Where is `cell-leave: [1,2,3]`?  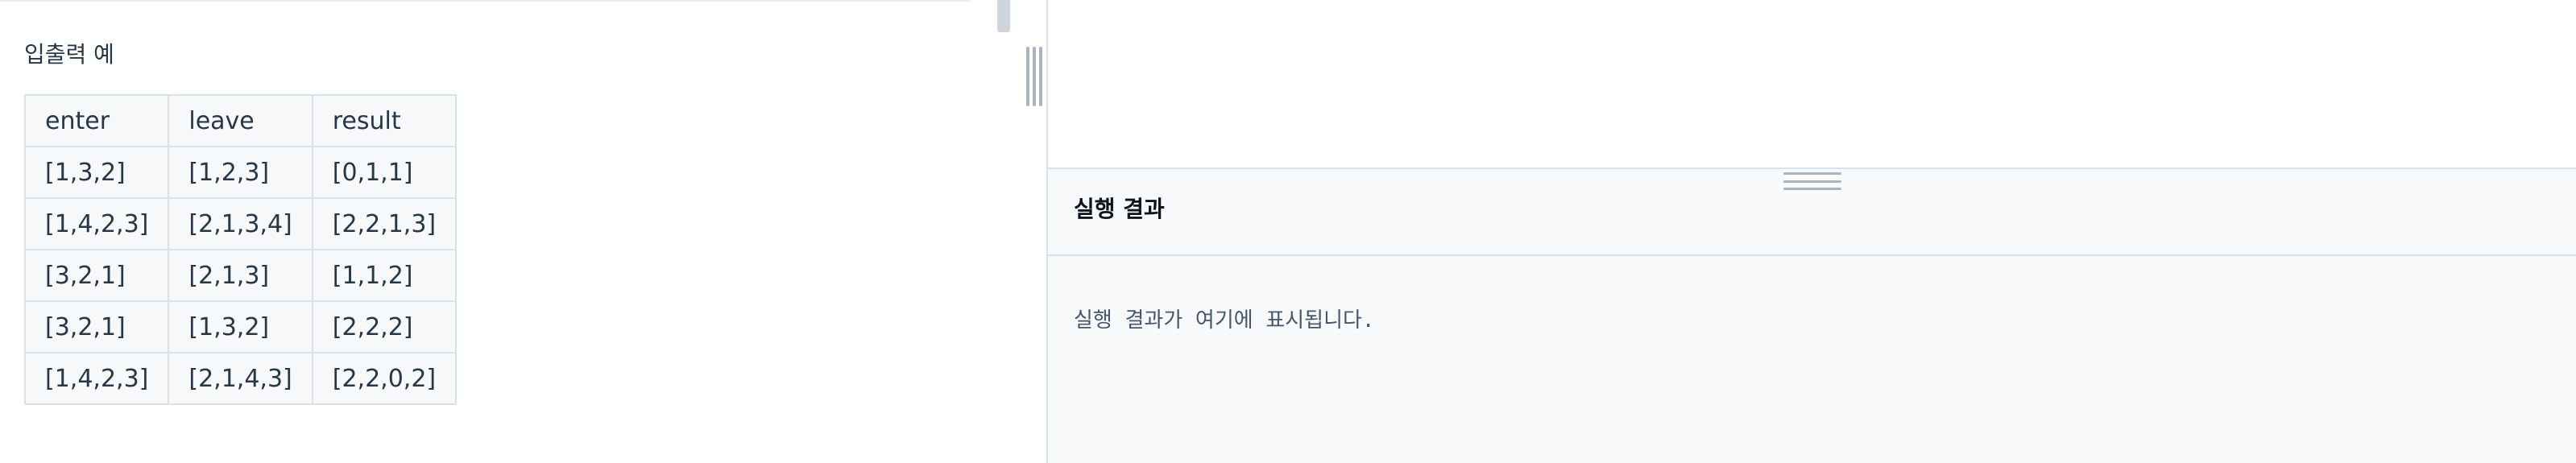 cell-leave: [1,2,3] is located at coordinates (240, 172).